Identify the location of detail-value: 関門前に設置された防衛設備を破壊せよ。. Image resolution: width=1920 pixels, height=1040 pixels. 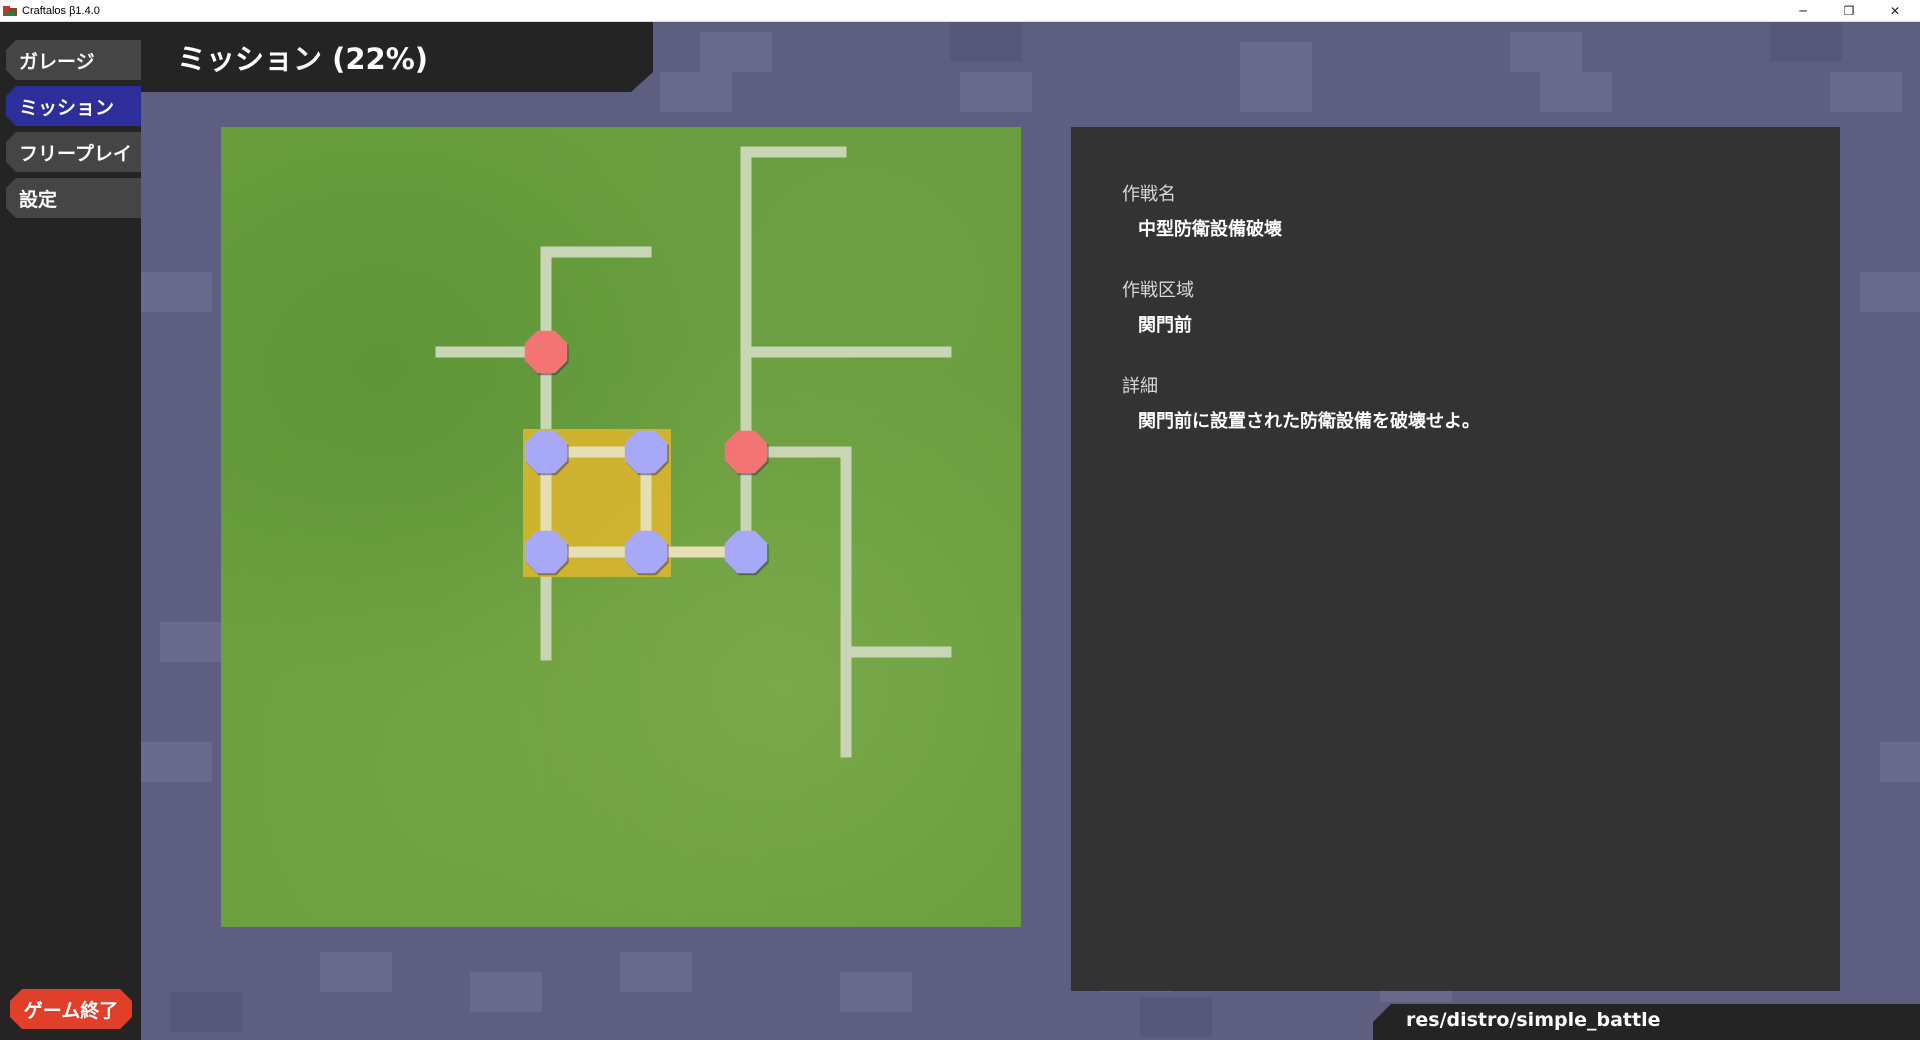
(1309, 421).